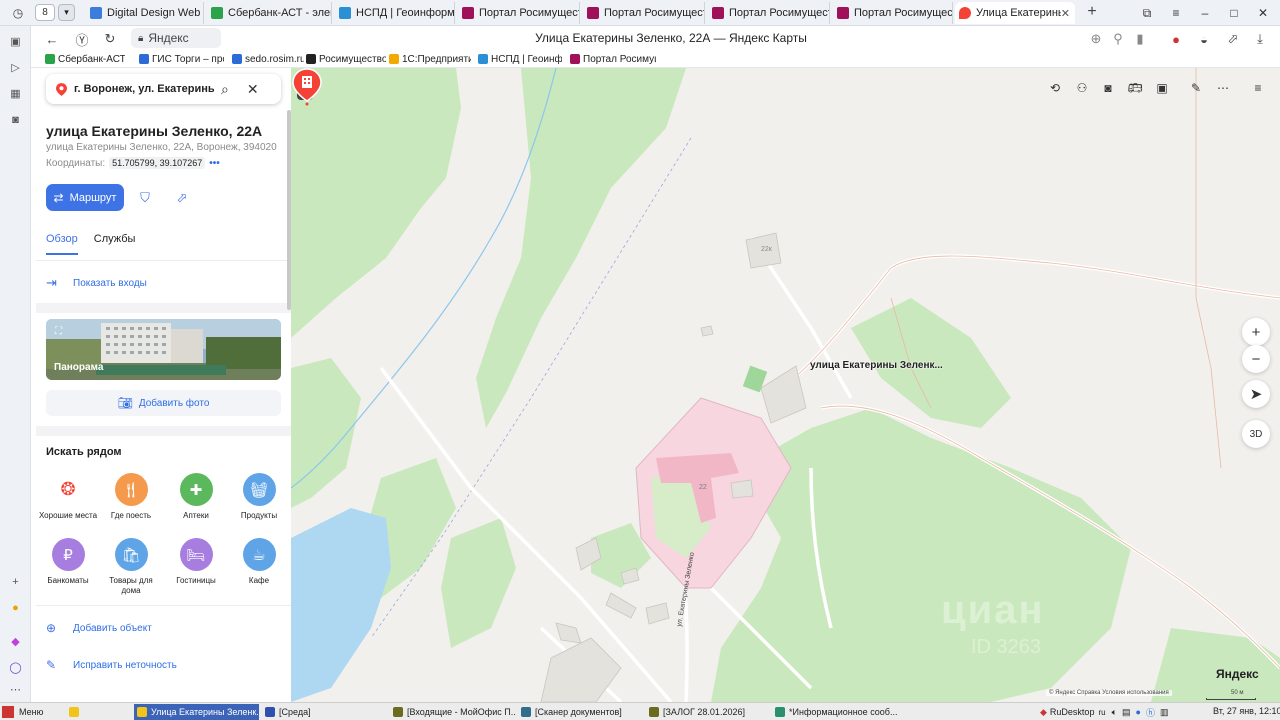  What do you see at coordinates (1138, 712) in the screenshot?
I see `skype-icon: ●` at bounding box center [1138, 712].